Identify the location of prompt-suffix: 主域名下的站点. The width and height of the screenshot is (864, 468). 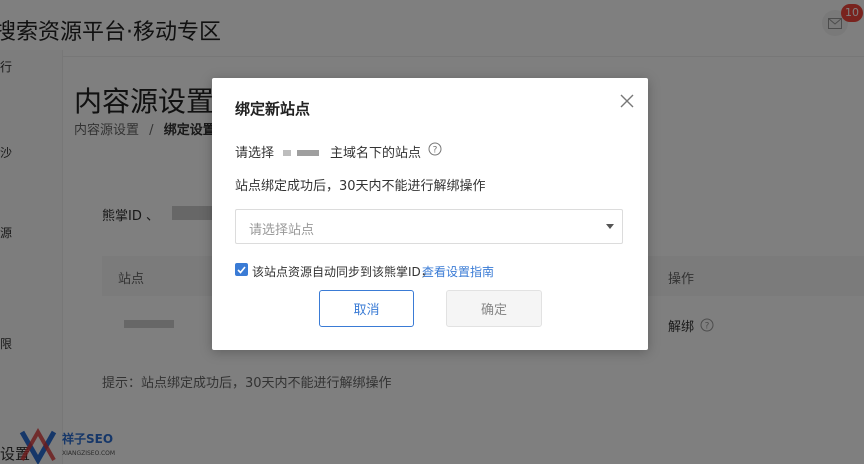
(376, 153).